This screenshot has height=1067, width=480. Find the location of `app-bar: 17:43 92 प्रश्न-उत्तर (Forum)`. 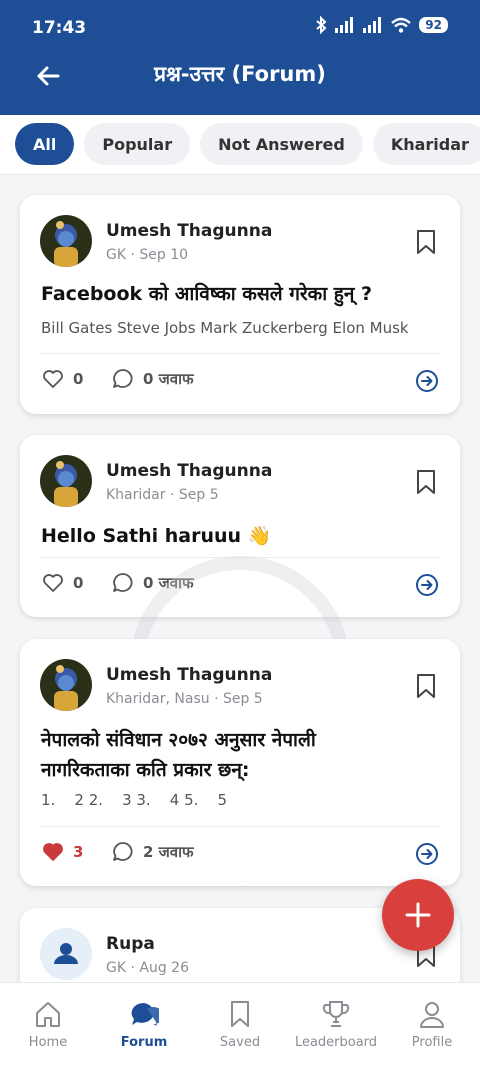

app-bar: 17:43 92 प्रश्न-उत्तर (Forum) is located at coordinates (240, 57).